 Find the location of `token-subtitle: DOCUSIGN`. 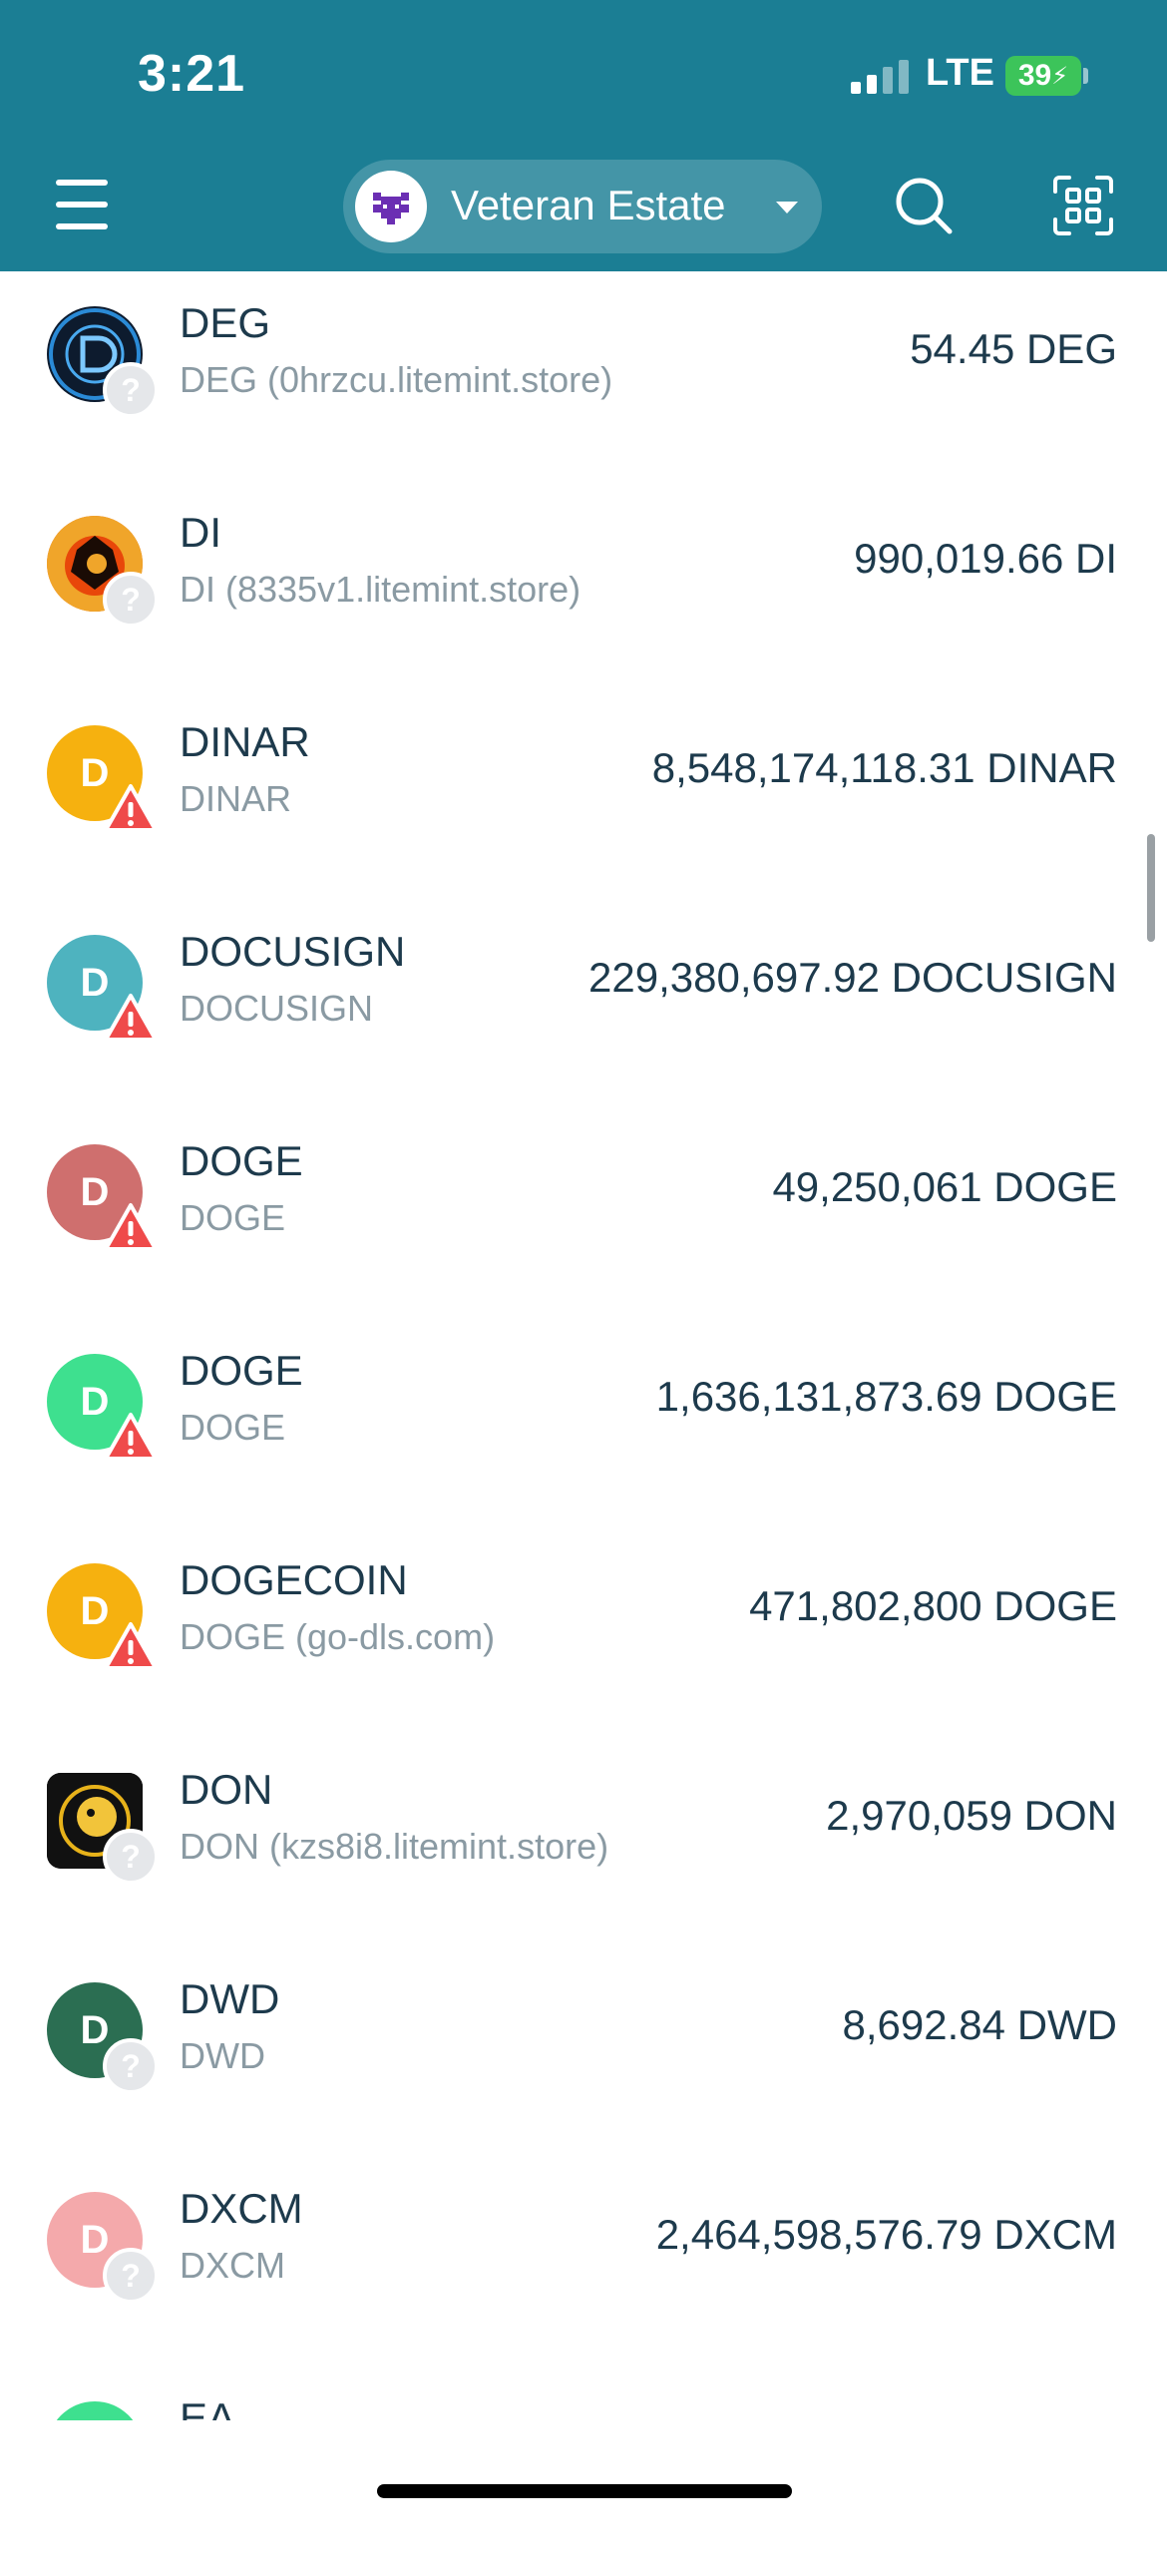

token-subtitle: DOCUSIGN is located at coordinates (277, 1008).